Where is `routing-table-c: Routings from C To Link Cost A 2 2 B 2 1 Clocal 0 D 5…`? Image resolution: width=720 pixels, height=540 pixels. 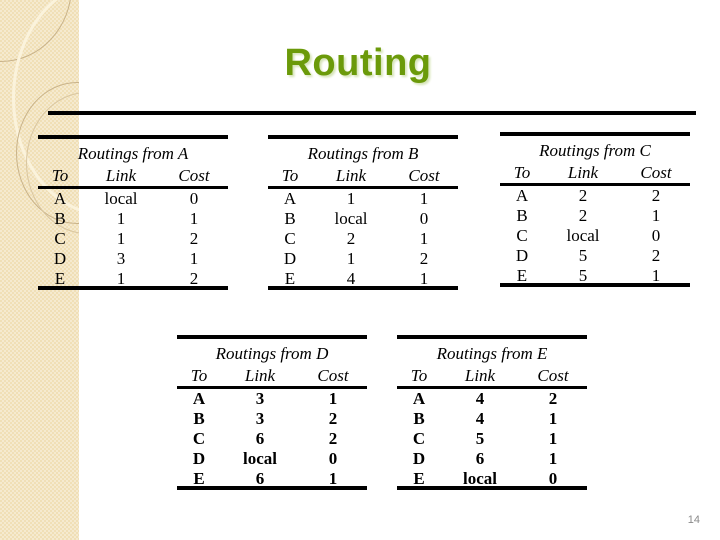
routing-table-c: Routings from C To Link Cost A 2 2 B 2 1 Clocal 0 D 5… is located at coordinates (595, 209).